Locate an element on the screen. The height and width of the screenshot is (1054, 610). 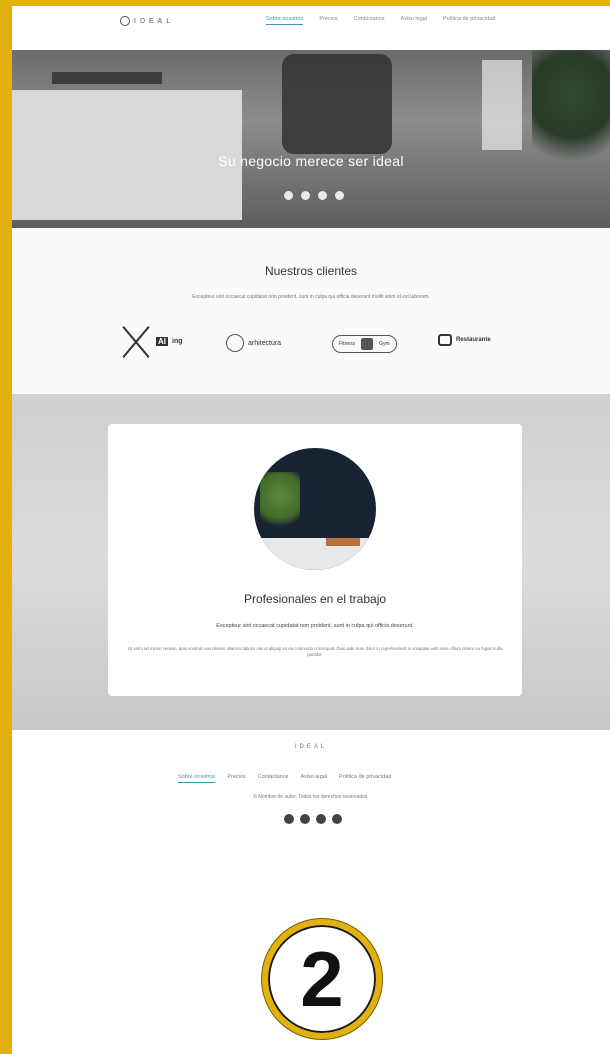
fitness-logo-text: Fitness is located at coordinates (347, 344).